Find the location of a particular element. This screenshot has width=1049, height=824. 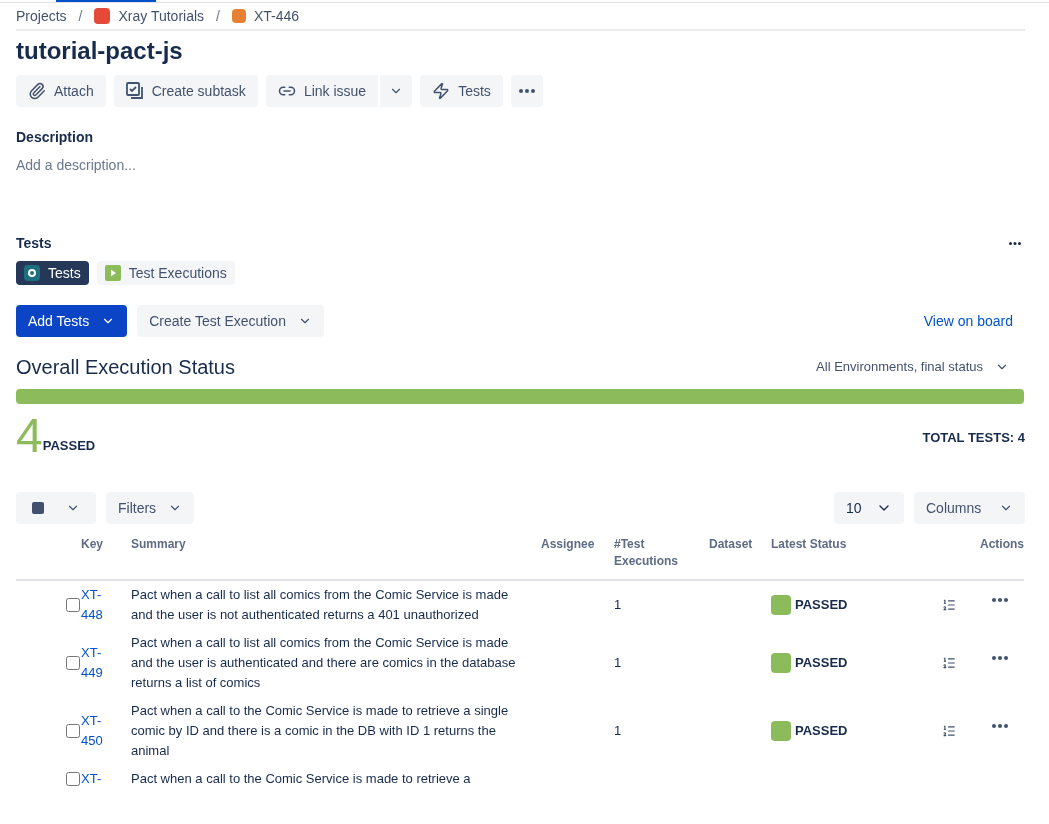

checkbox-icon is located at coordinates (38, 508).